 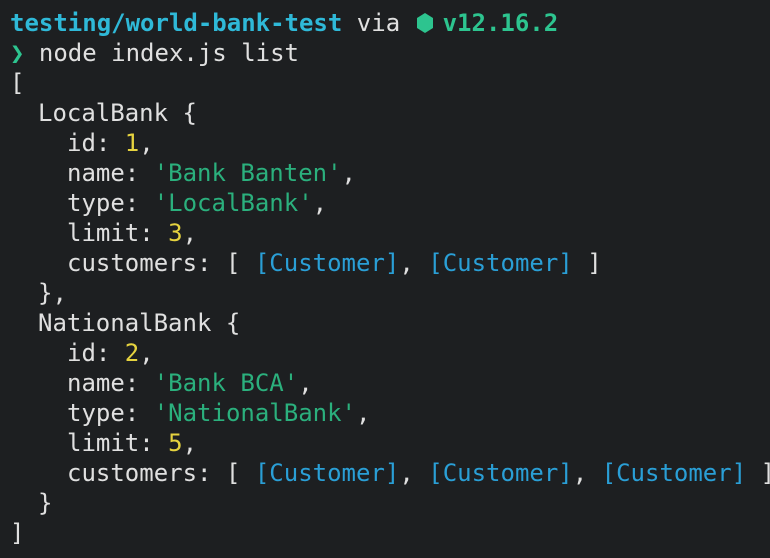 What do you see at coordinates (176, 23) in the screenshot?
I see `current-path: testing/world-bank-test` at bounding box center [176, 23].